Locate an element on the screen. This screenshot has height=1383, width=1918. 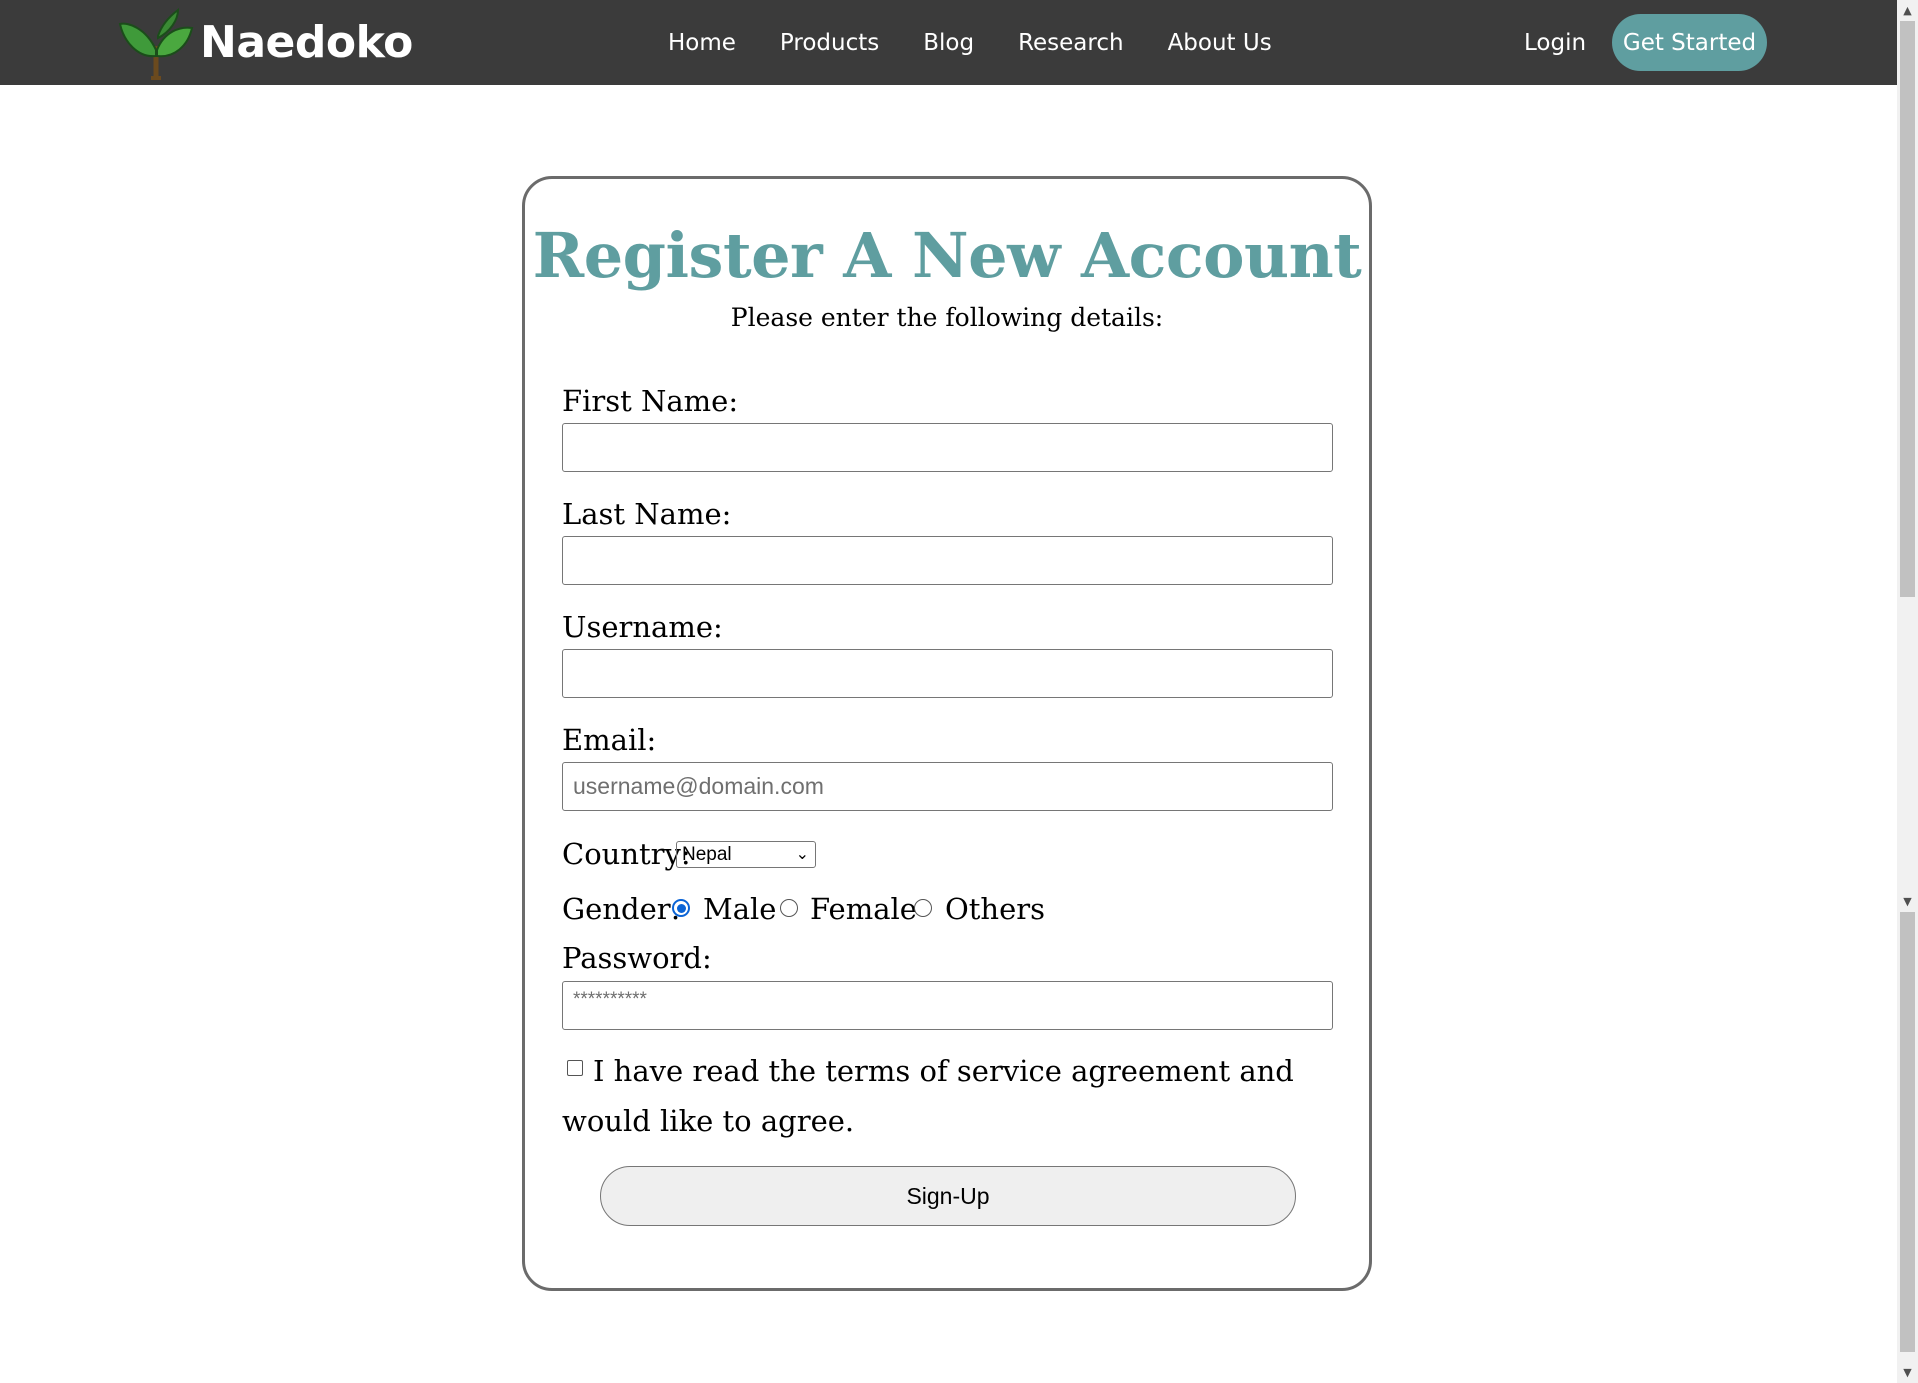
nav-link-home: Home is located at coordinates (702, 43).